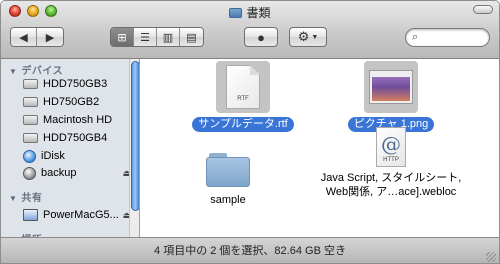  I want to click on column-view-button: ▥, so click(168, 37).